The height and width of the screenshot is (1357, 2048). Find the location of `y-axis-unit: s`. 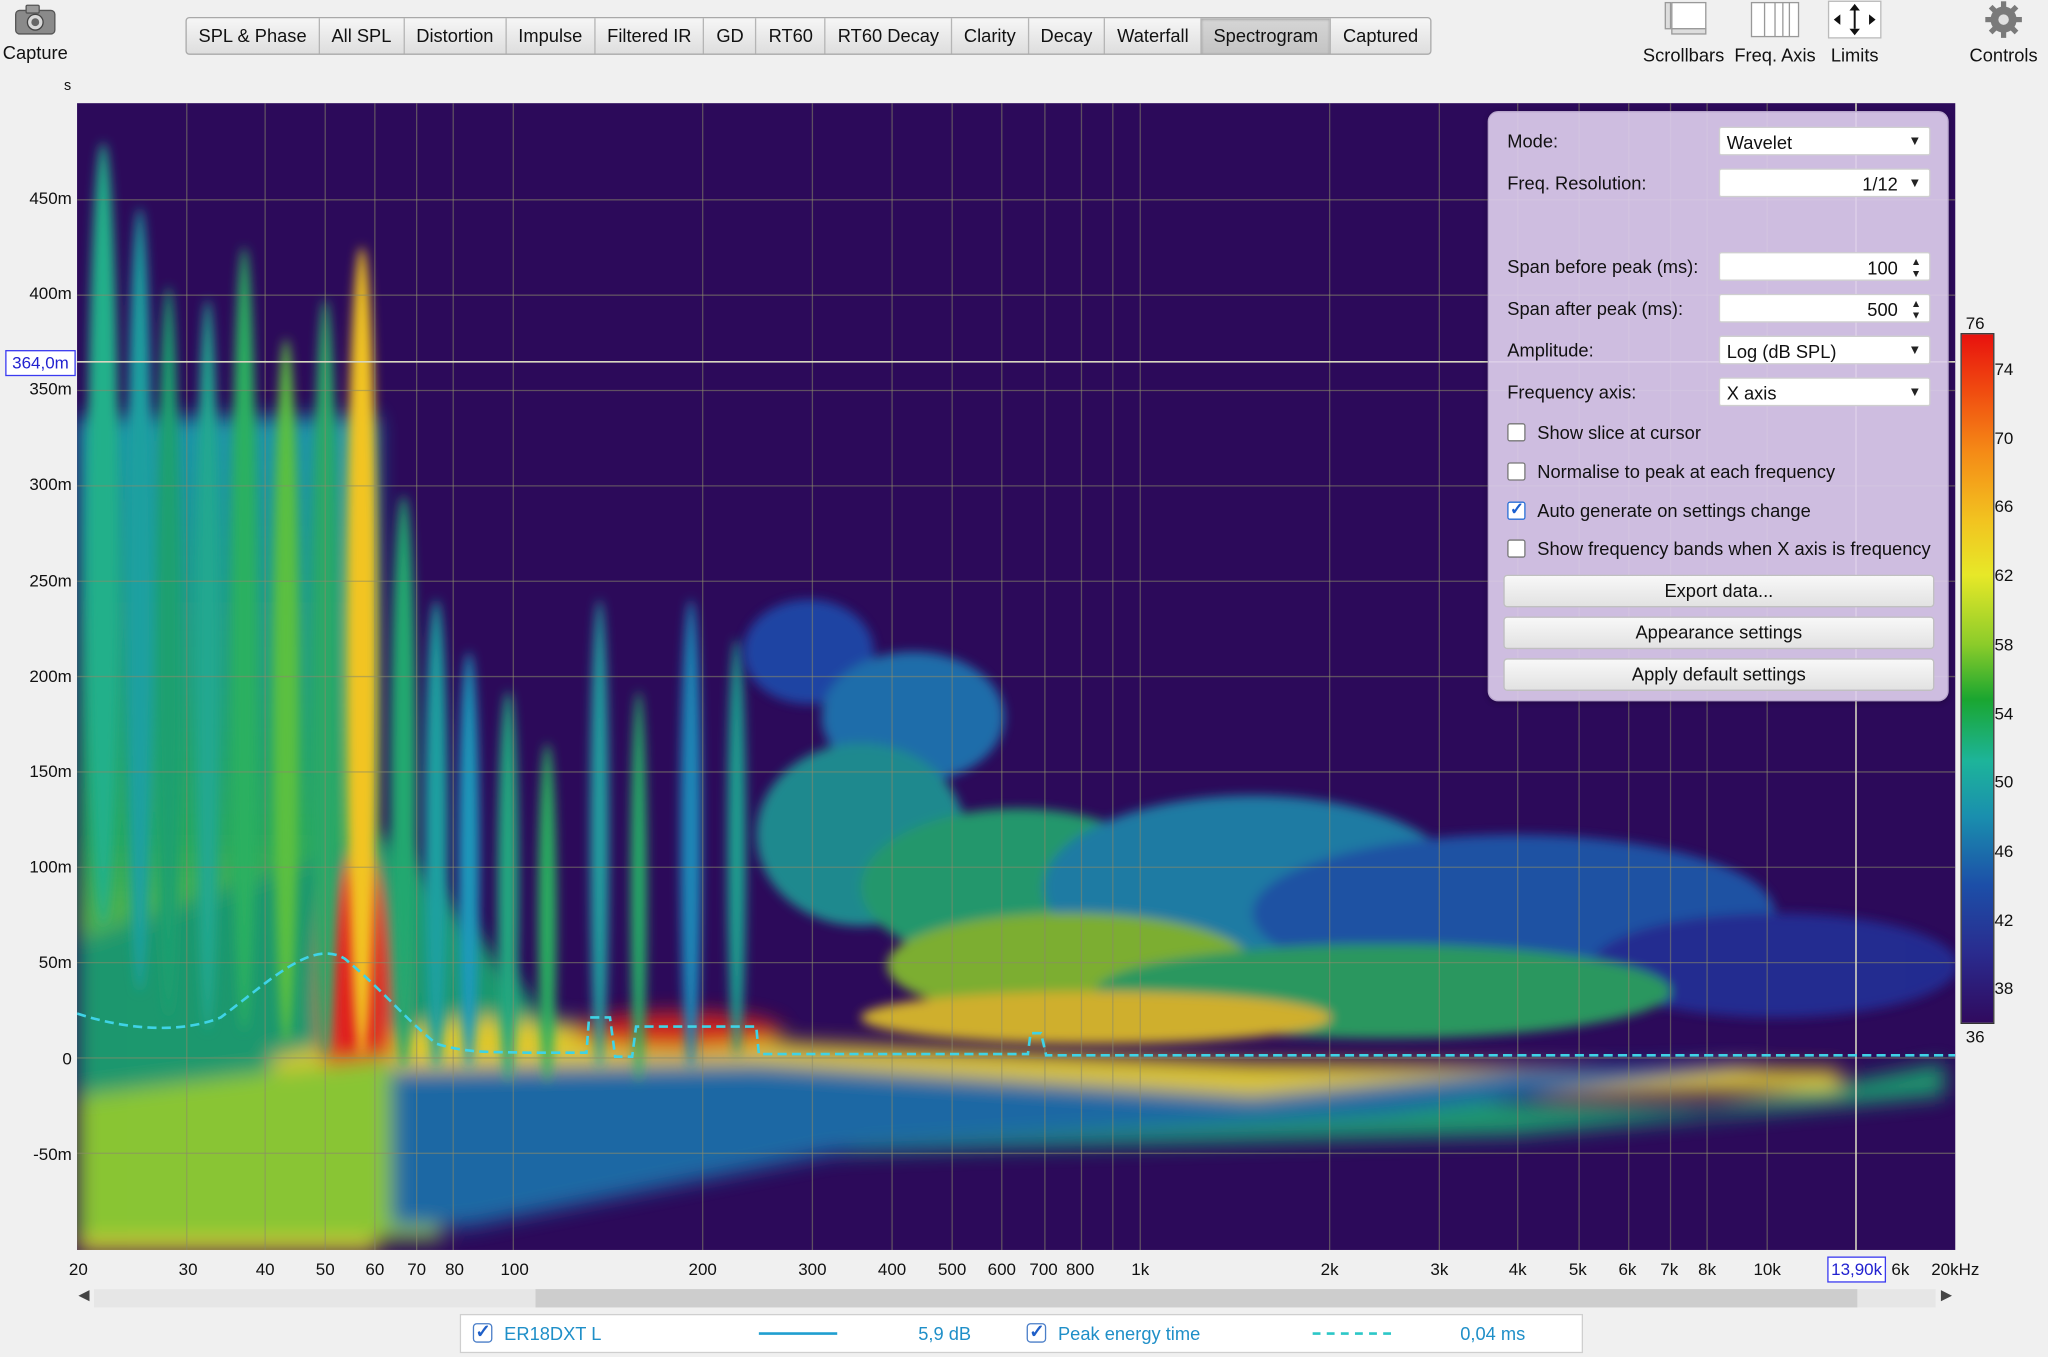

y-axis-unit: s is located at coordinates (67, 86).